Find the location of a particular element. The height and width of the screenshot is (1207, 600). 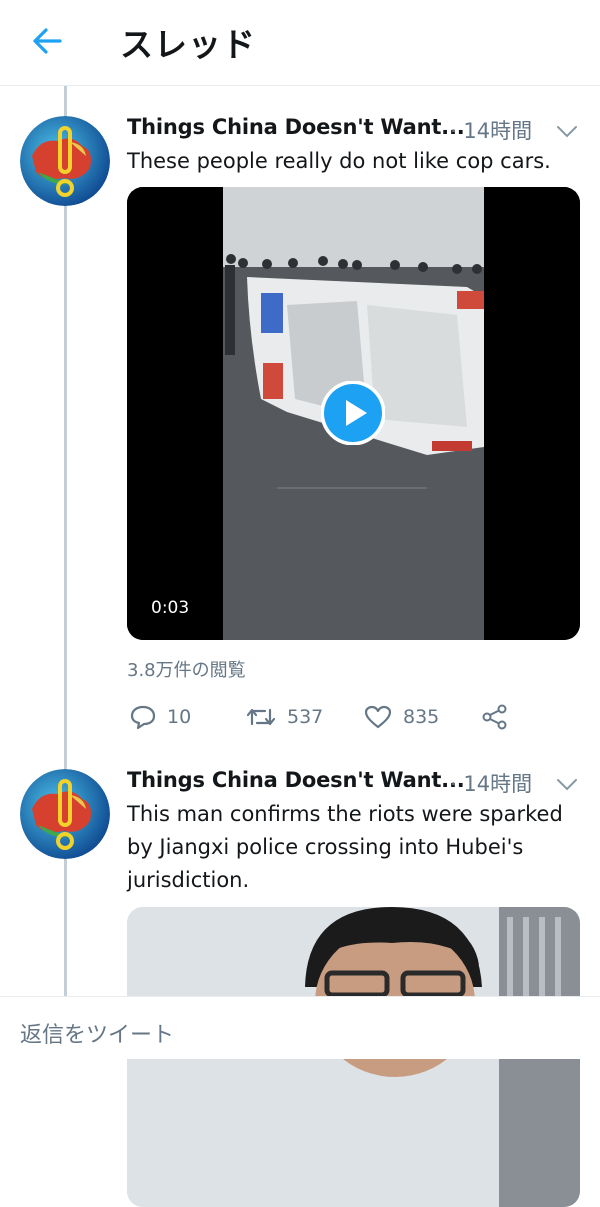

share-button is located at coordinates (500, 717).